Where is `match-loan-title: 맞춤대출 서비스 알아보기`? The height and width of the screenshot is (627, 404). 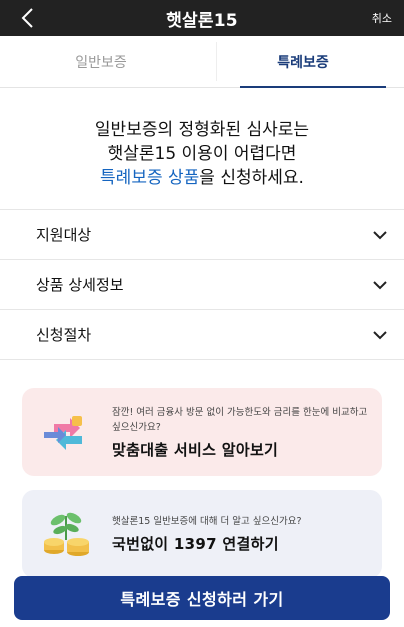 match-loan-title: 맞춤대출 서비스 알아보기 is located at coordinates (195, 449).